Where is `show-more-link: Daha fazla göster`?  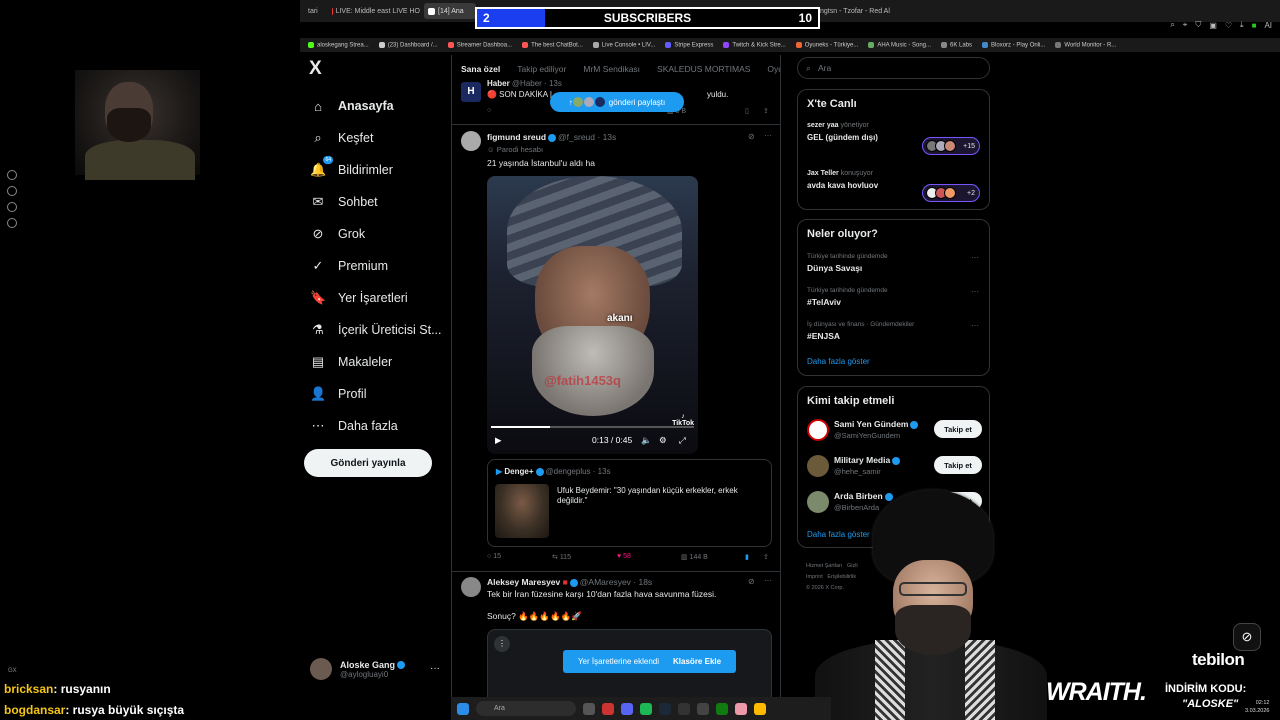
show-more-link: Daha fazla göster is located at coordinates (838, 361).